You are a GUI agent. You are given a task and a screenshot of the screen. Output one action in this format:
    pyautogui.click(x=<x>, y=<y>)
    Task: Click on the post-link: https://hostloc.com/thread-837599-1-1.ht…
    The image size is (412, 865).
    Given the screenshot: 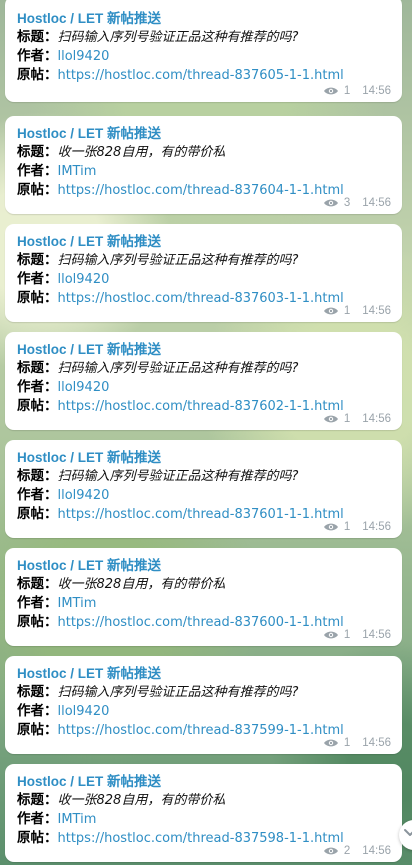 What is the action you would take?
    pyautogui.click(x=201, y=730)
    